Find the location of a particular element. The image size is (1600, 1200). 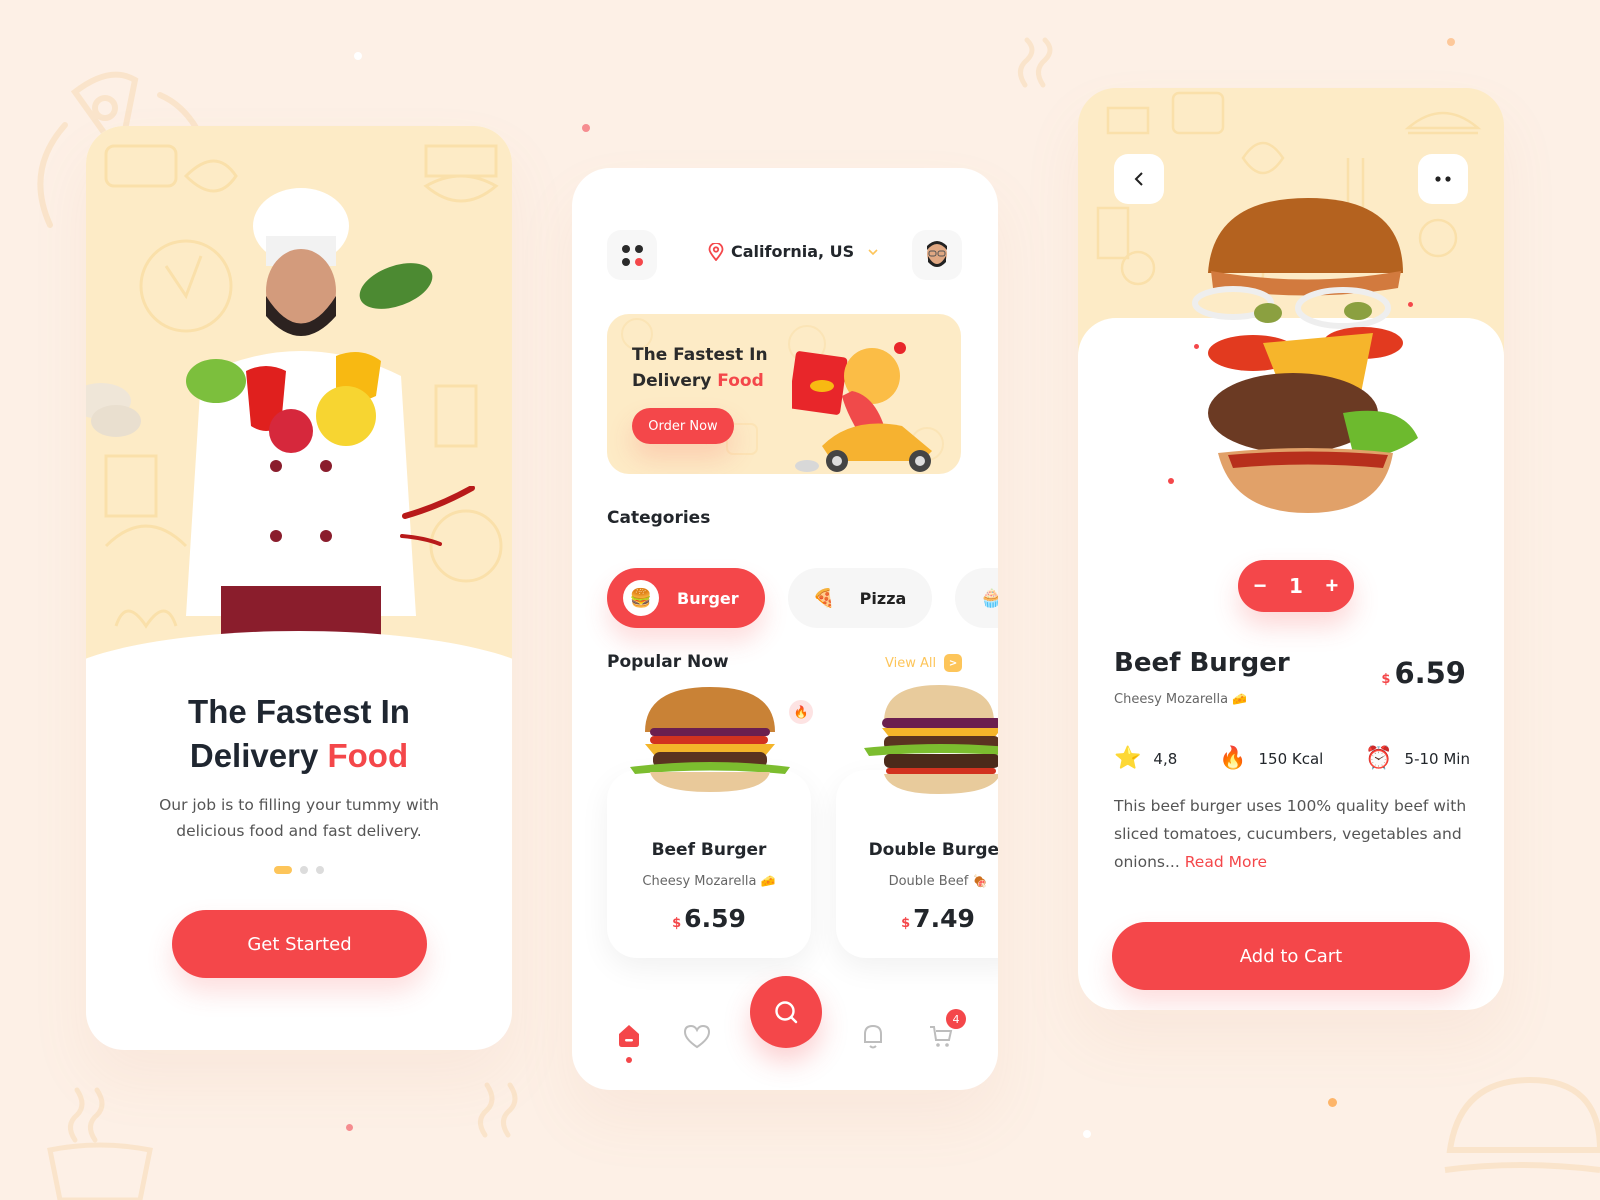

product-subtitle: Cheesy Mozarella 🧀 is located at coordinates (1180, 699).